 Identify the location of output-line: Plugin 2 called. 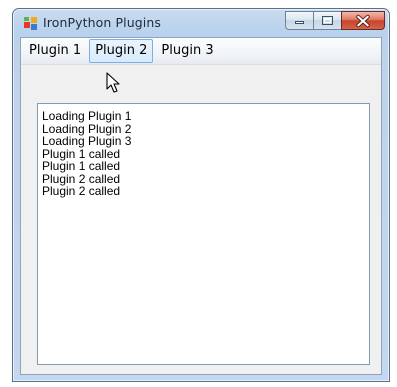
(81, 191).